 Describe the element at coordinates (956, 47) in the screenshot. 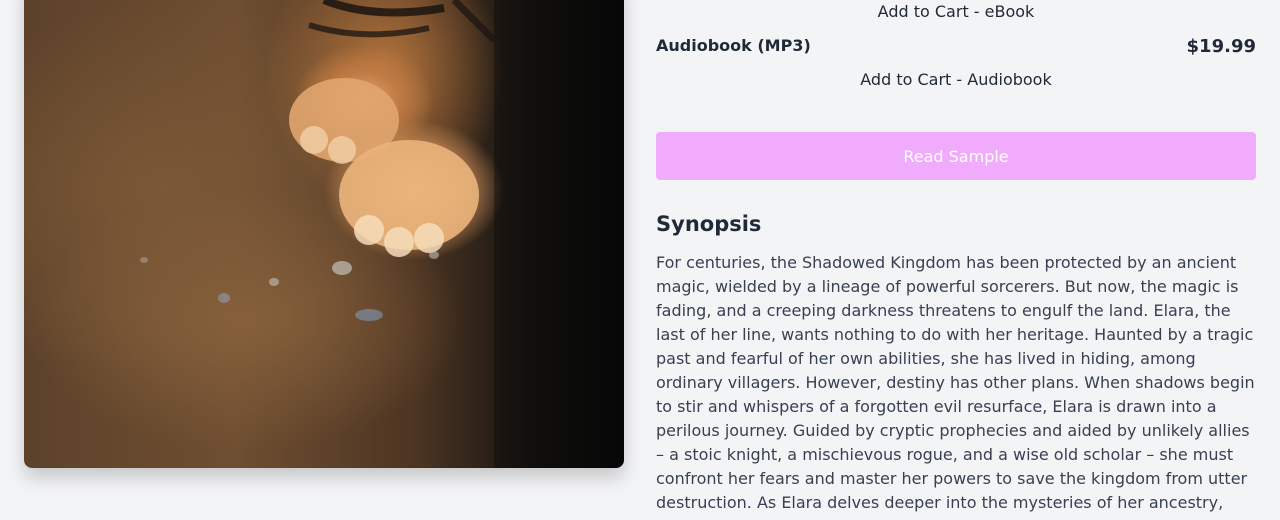

I see `audiobook-format-row: Audiobook (MP3) $19.99` at that location.